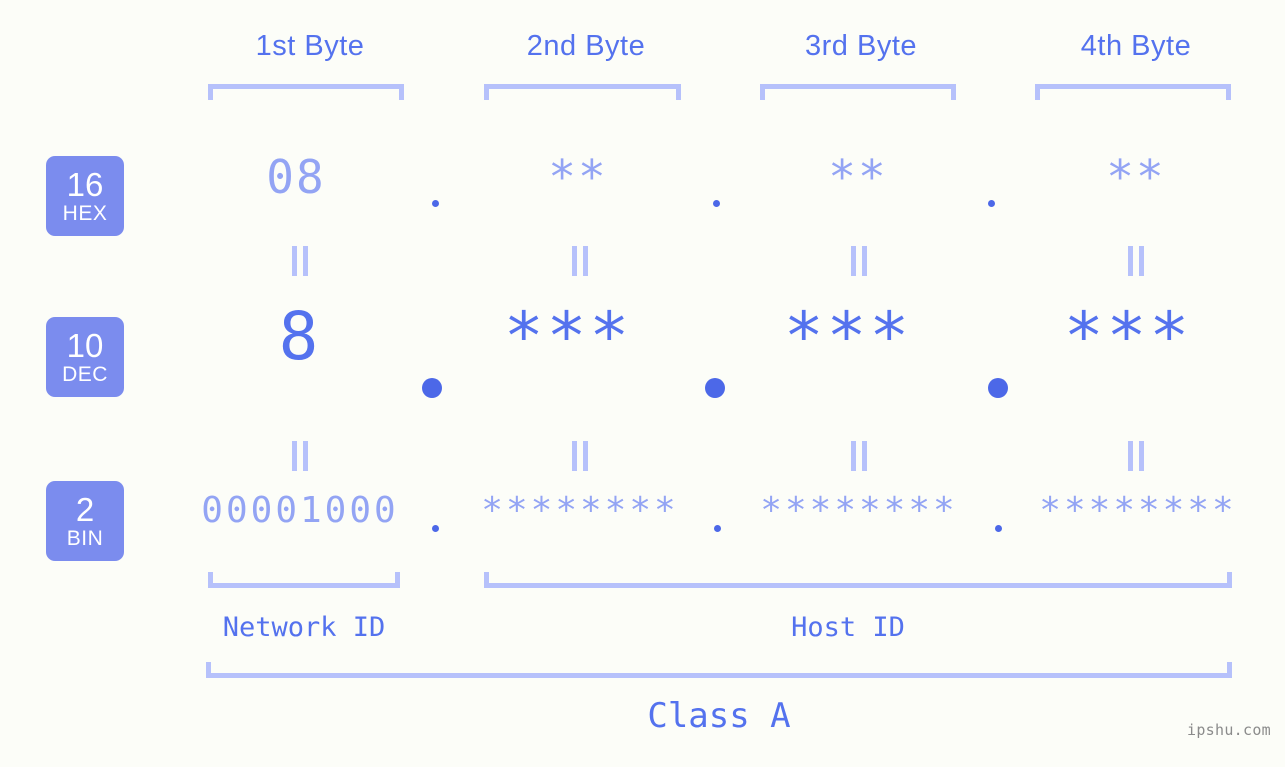 The image size is (1285, 767). I want to click on host-id-label: Host ID, so click(848, 627).